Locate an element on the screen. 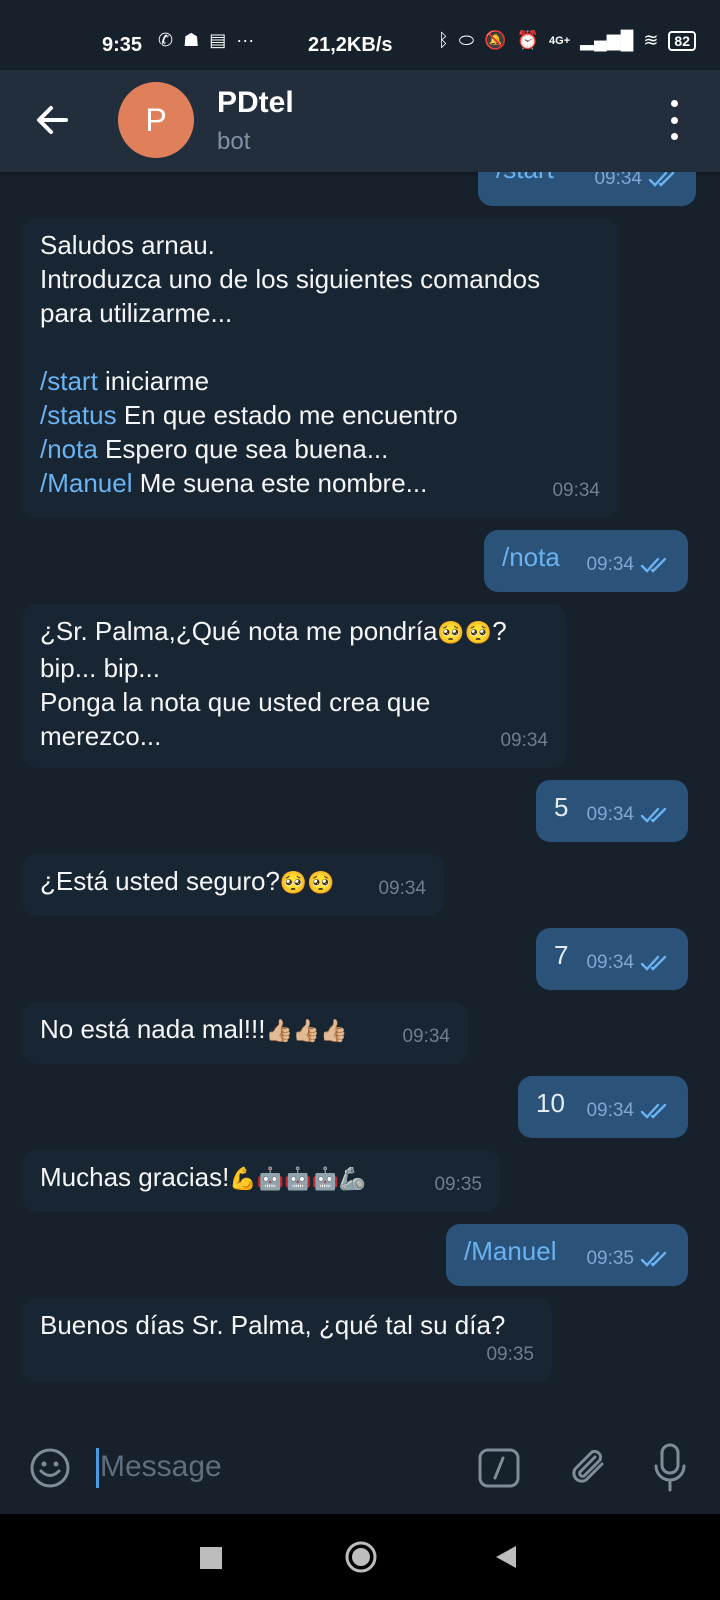 This screenshot has width=720, height=1600. message-text: ¿Sr. Palma,¿Qué nota me pondría is located at coordinates (239, 631).